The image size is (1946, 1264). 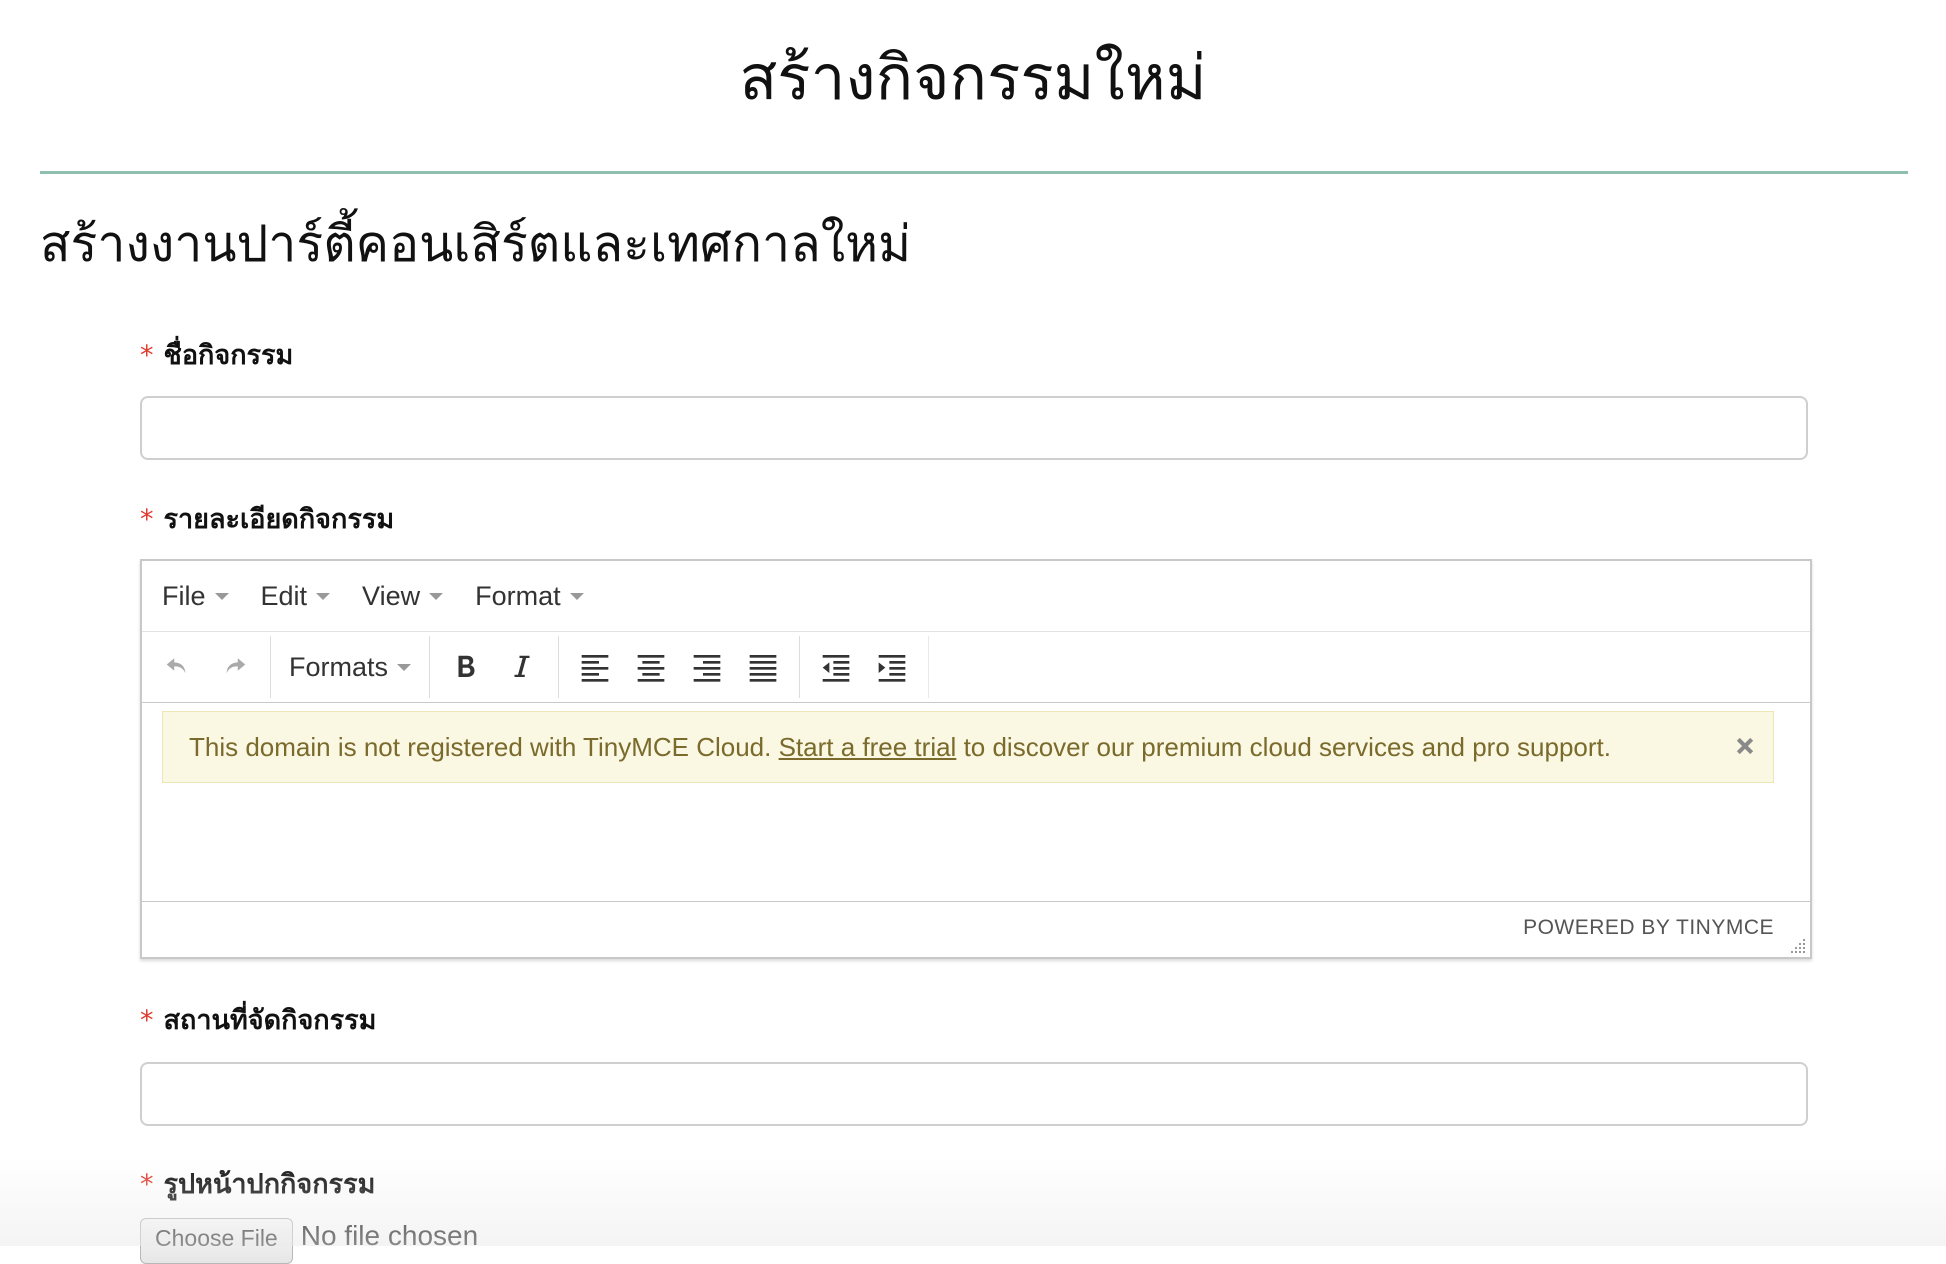 What do you see at coordinates (391, 595) in the screenshot?
I see `menu-view-label: View` at bounding box center [391, 595].